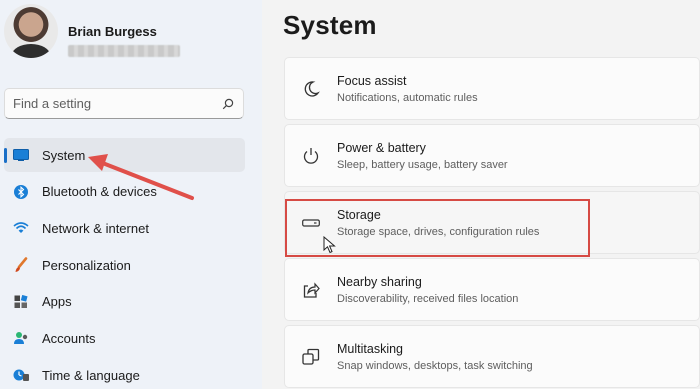 Image resolution: width=700 pixels, height=389 pixels. Describe the element at coordinates (99, 192) in the screenshot. I see `sidebar-item-label: Bluetooth & devices` at that location.